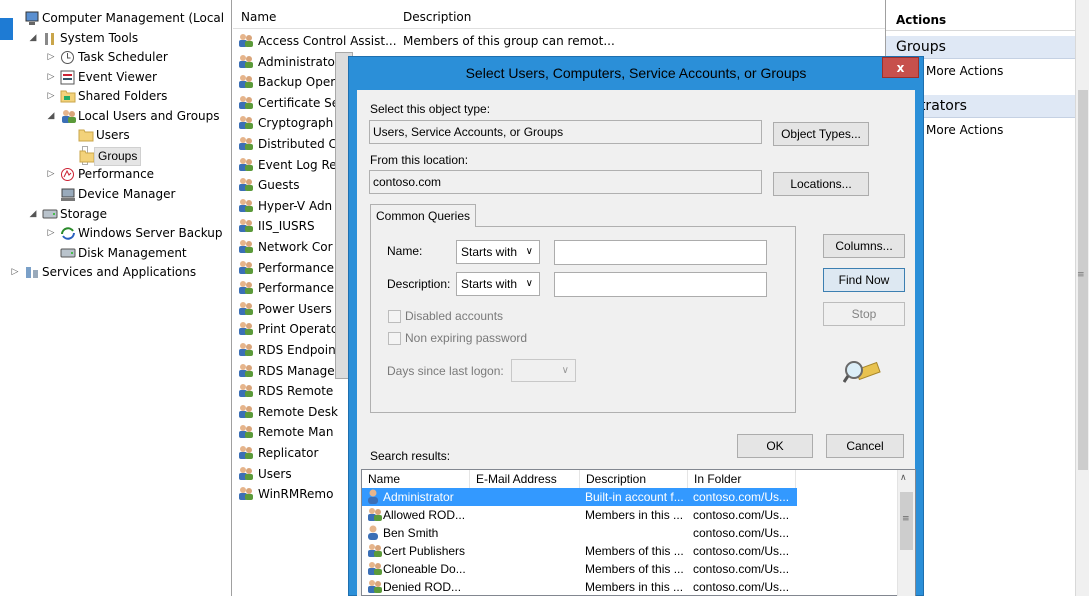 This screenshot has width=1089, height=596. Describe the element at coordinates (297, 82) in the screenshot. I see `group-name: Backup Oper` at that location.